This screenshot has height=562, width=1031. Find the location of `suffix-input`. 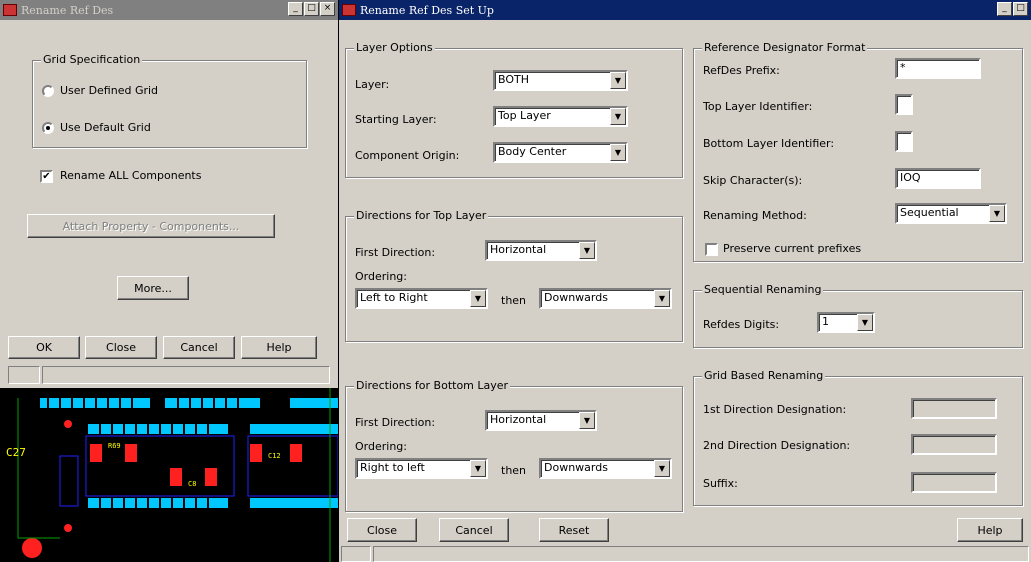

suffix-input is located at coordinates (954, 482).